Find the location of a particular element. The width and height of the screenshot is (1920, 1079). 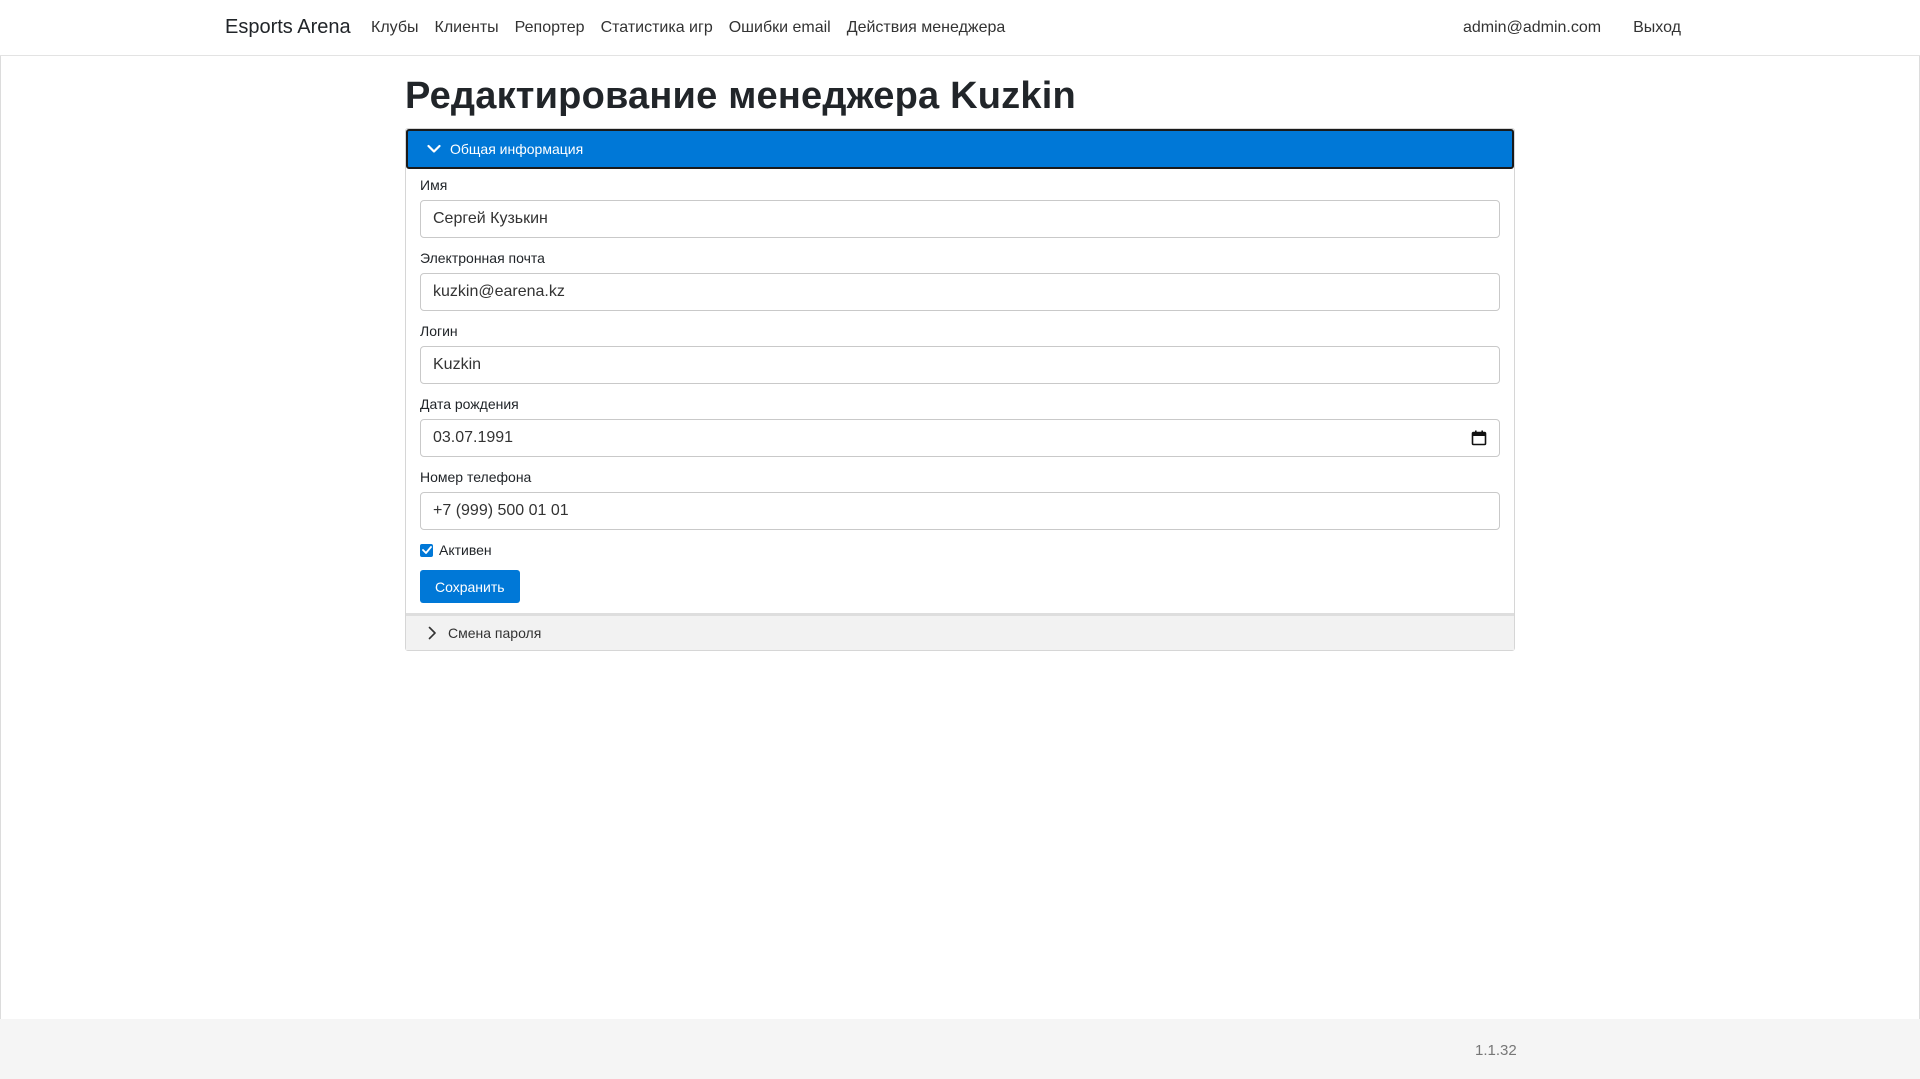

login-label: Логин is located at coordinates (439, 331).